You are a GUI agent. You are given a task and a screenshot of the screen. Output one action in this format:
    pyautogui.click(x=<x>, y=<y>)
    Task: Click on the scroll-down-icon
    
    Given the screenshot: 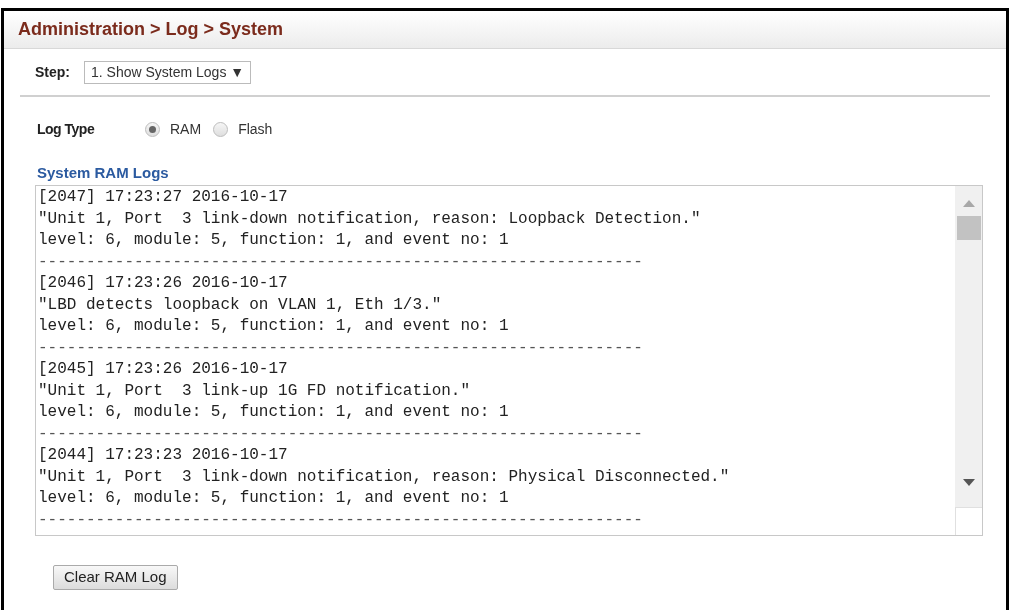 What is the action you would take?
    pyautogui.click(x=968, y=482)
    